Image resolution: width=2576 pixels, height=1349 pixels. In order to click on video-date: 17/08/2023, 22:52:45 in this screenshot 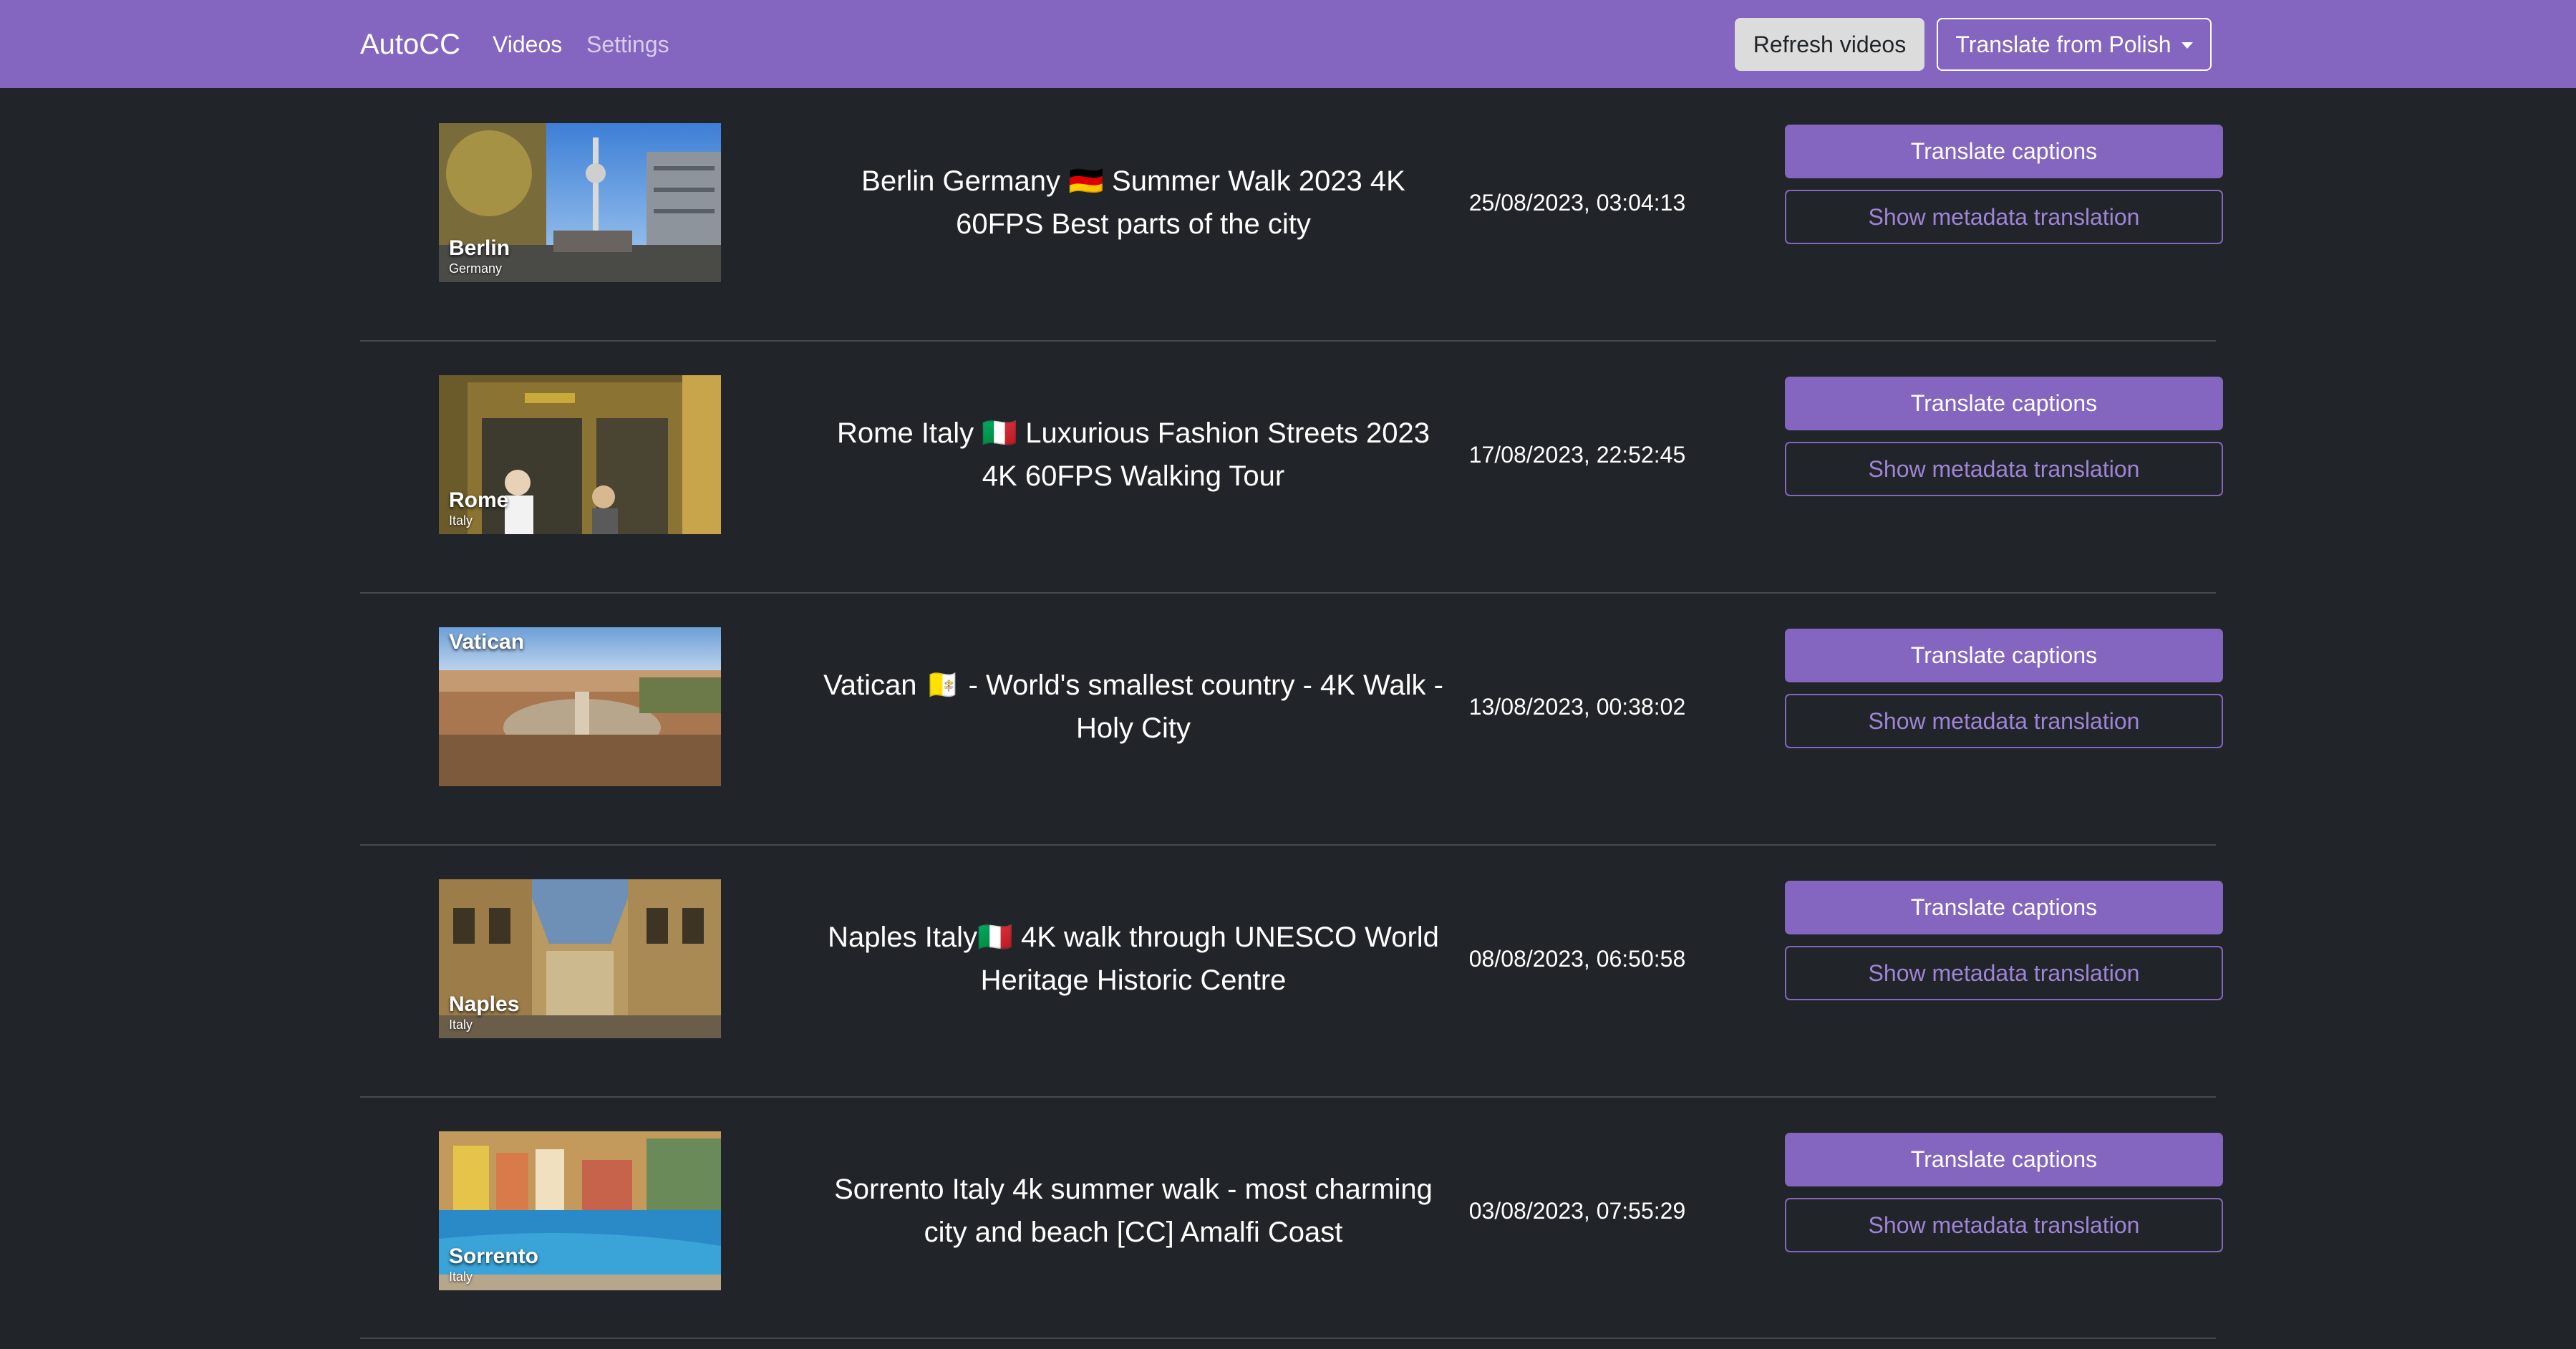, I will do `click(1577, 454)`.